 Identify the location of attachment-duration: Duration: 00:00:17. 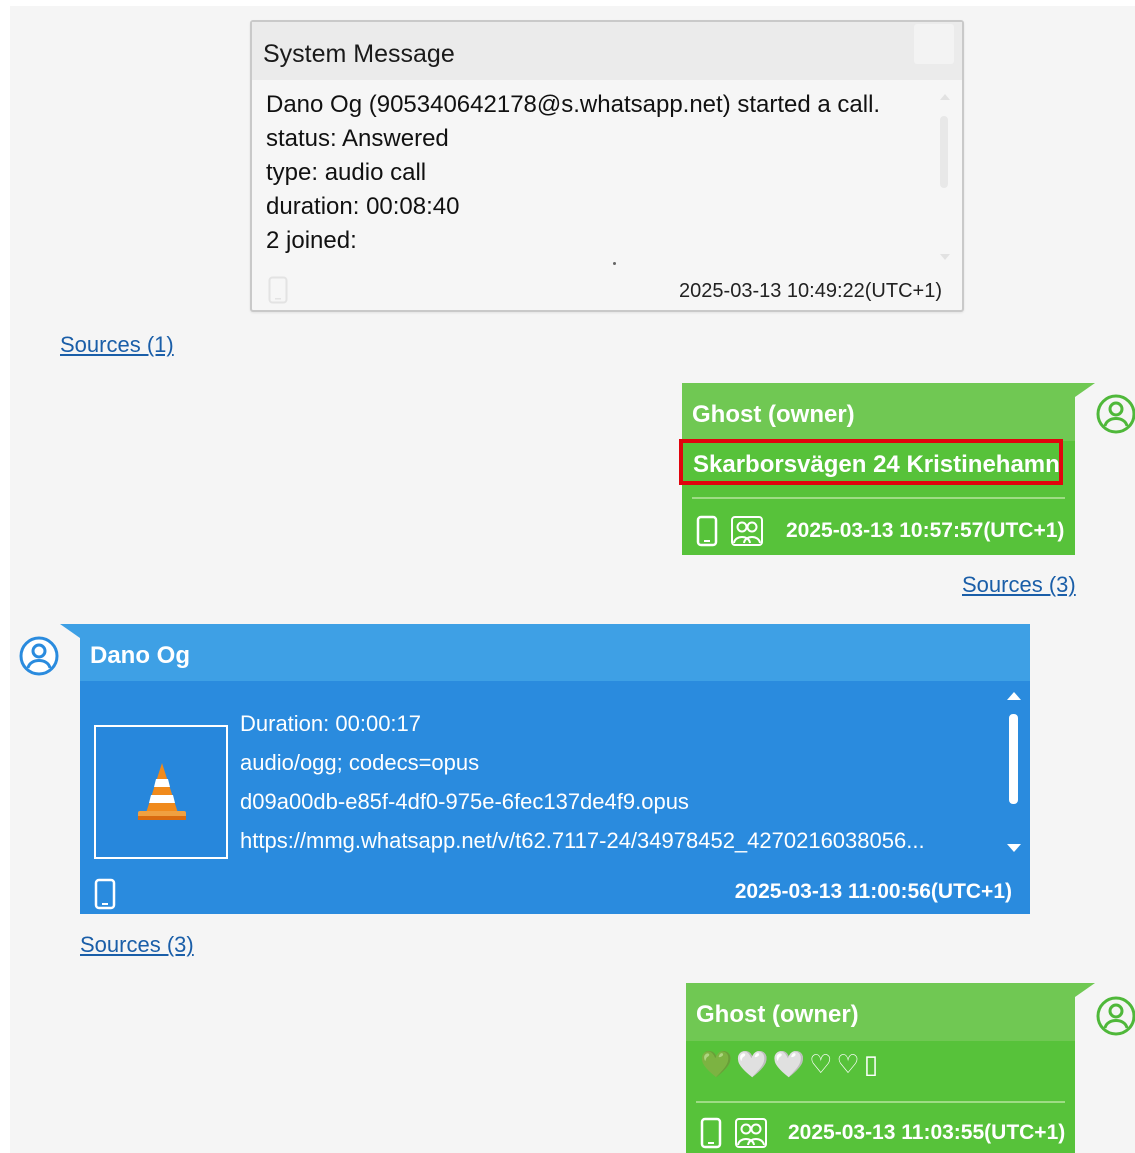
(331, 723).